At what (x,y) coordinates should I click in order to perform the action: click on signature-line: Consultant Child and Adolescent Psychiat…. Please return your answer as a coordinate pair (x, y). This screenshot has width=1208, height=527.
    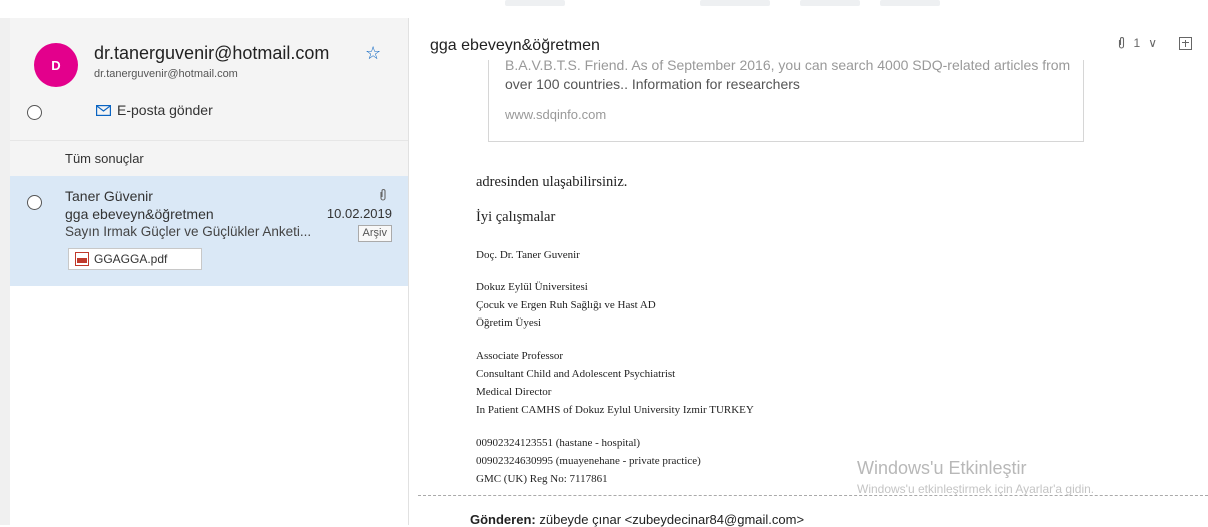
    Looking at the image, I should click on (576, 374).